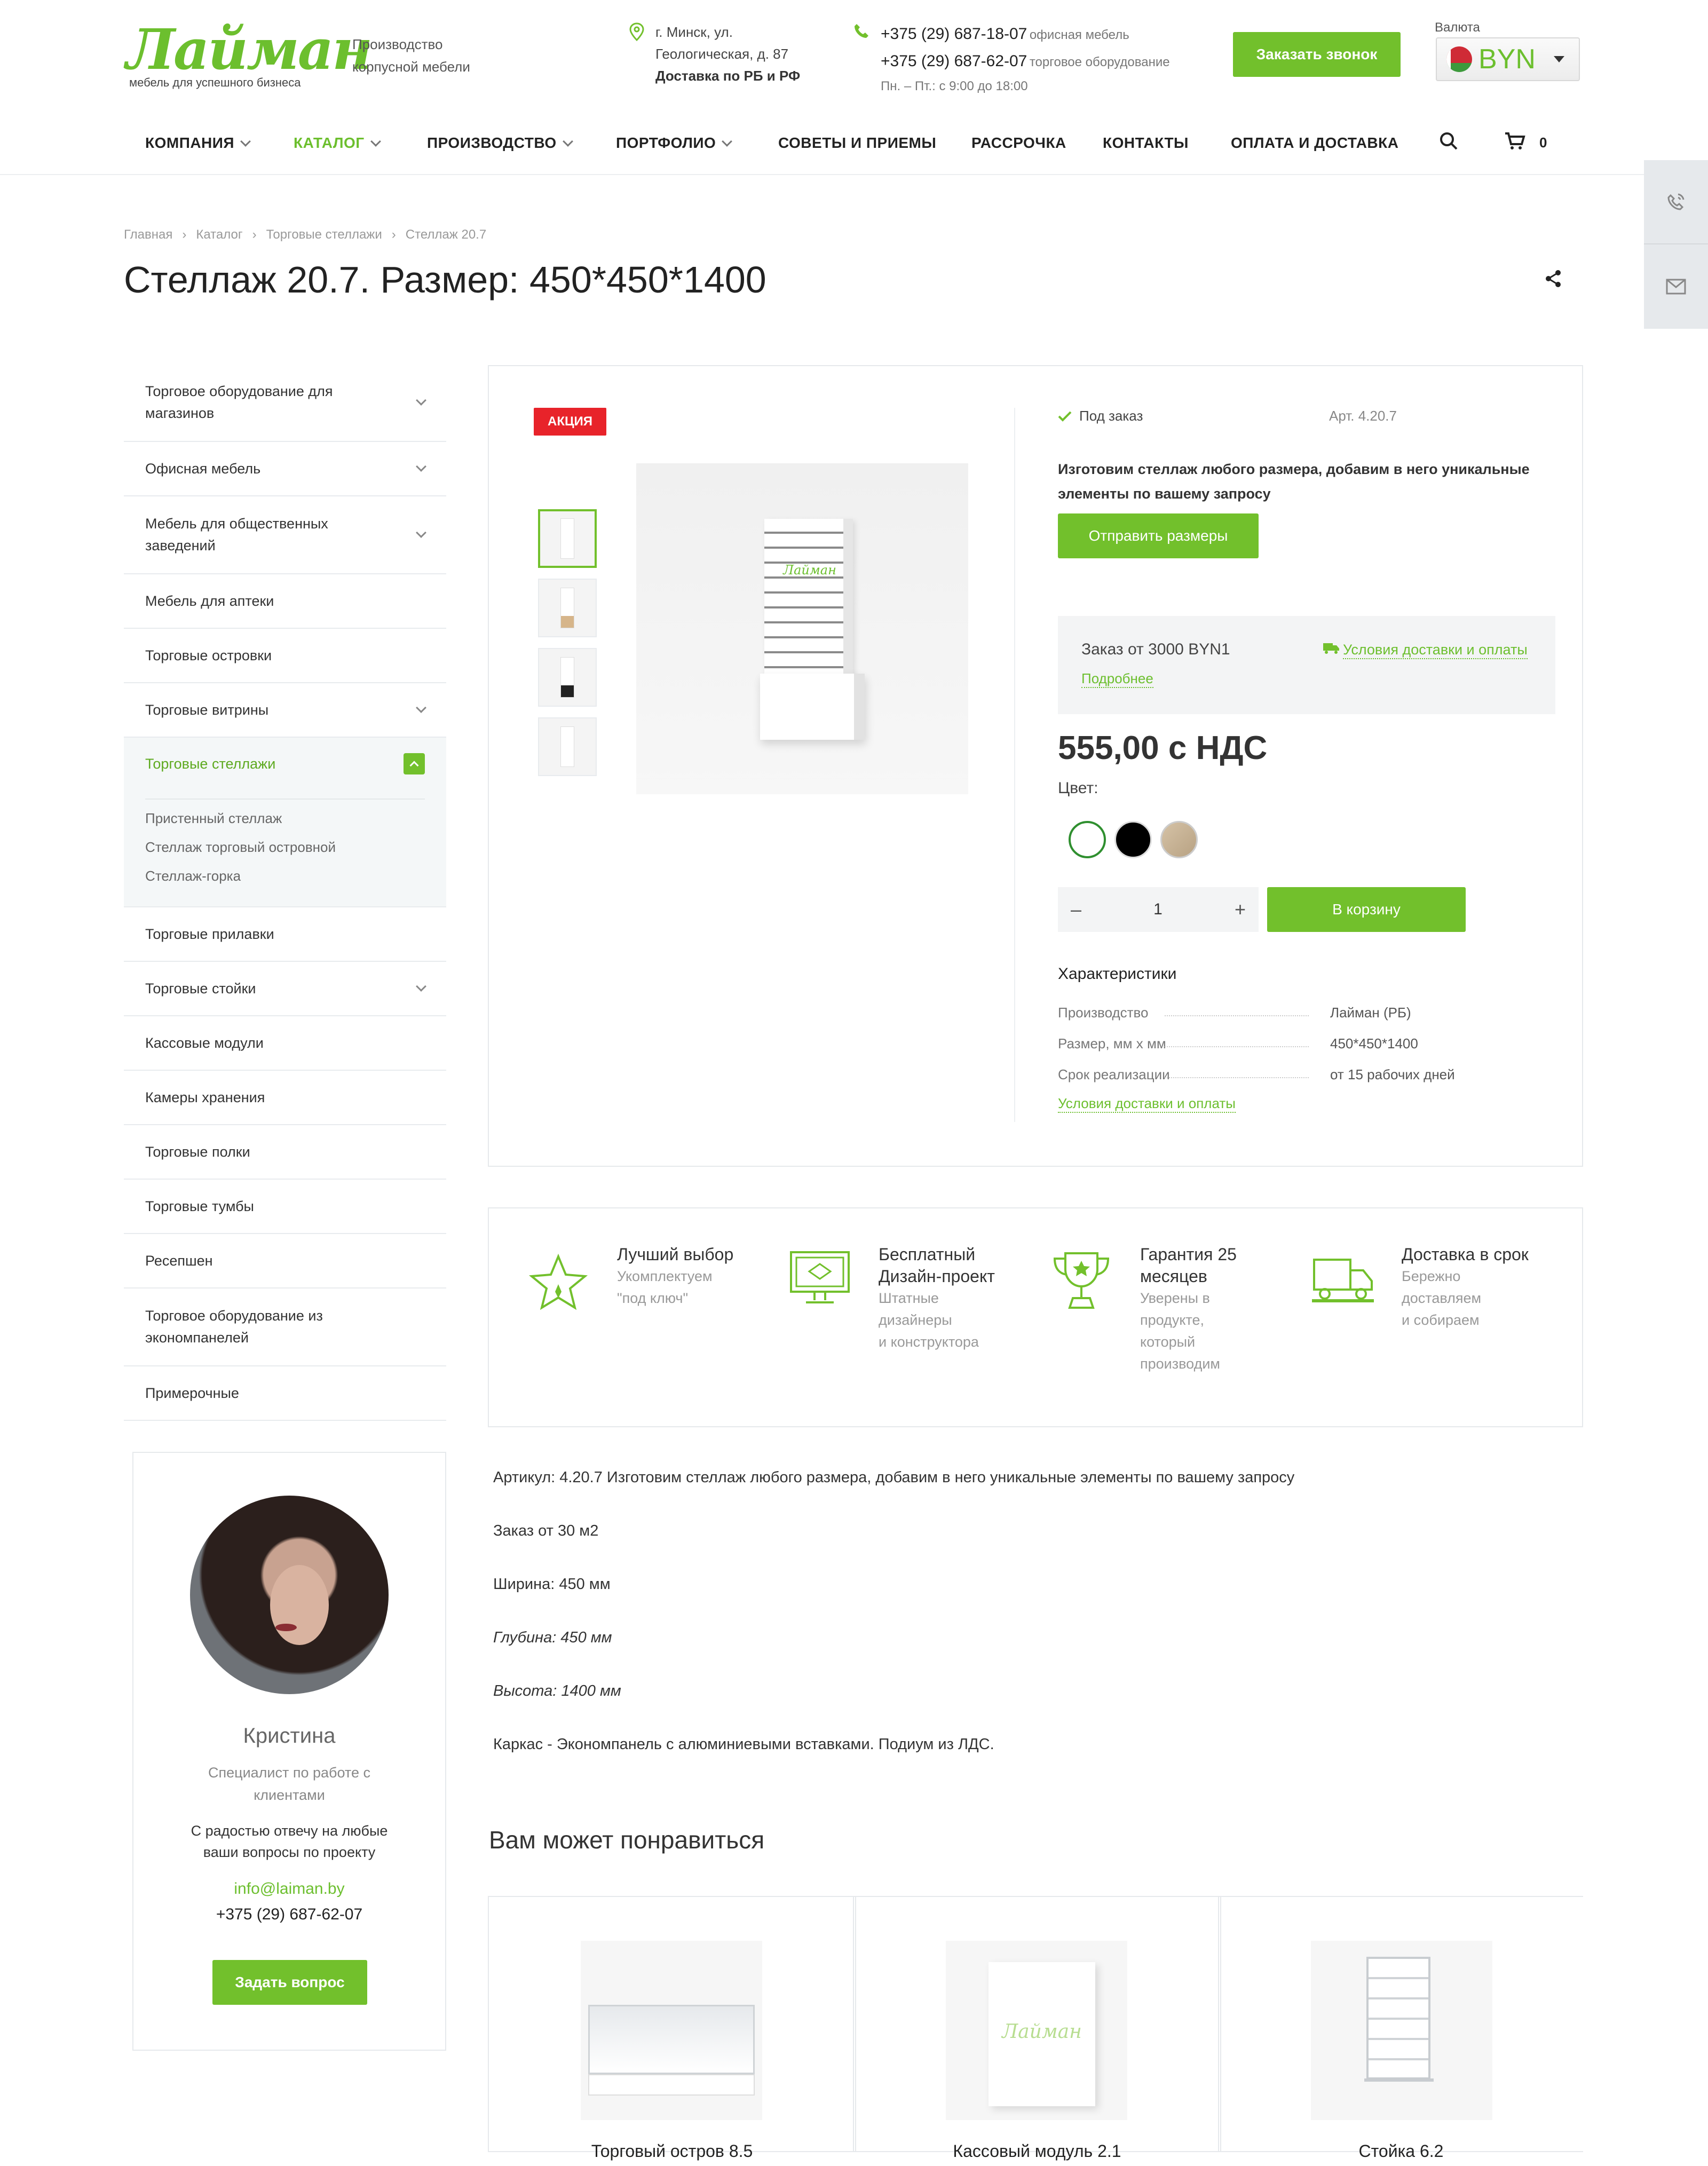 This screenshot has height=2166, width=1708. Describe the element at coordinates (1087, 839) in the screenshot. I see `color-swatch-white` at that location.